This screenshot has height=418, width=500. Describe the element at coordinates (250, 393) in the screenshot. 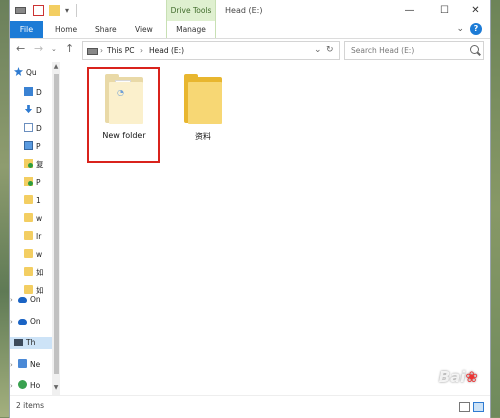

I see `status-bar: 2 items Bai❀` at that location.